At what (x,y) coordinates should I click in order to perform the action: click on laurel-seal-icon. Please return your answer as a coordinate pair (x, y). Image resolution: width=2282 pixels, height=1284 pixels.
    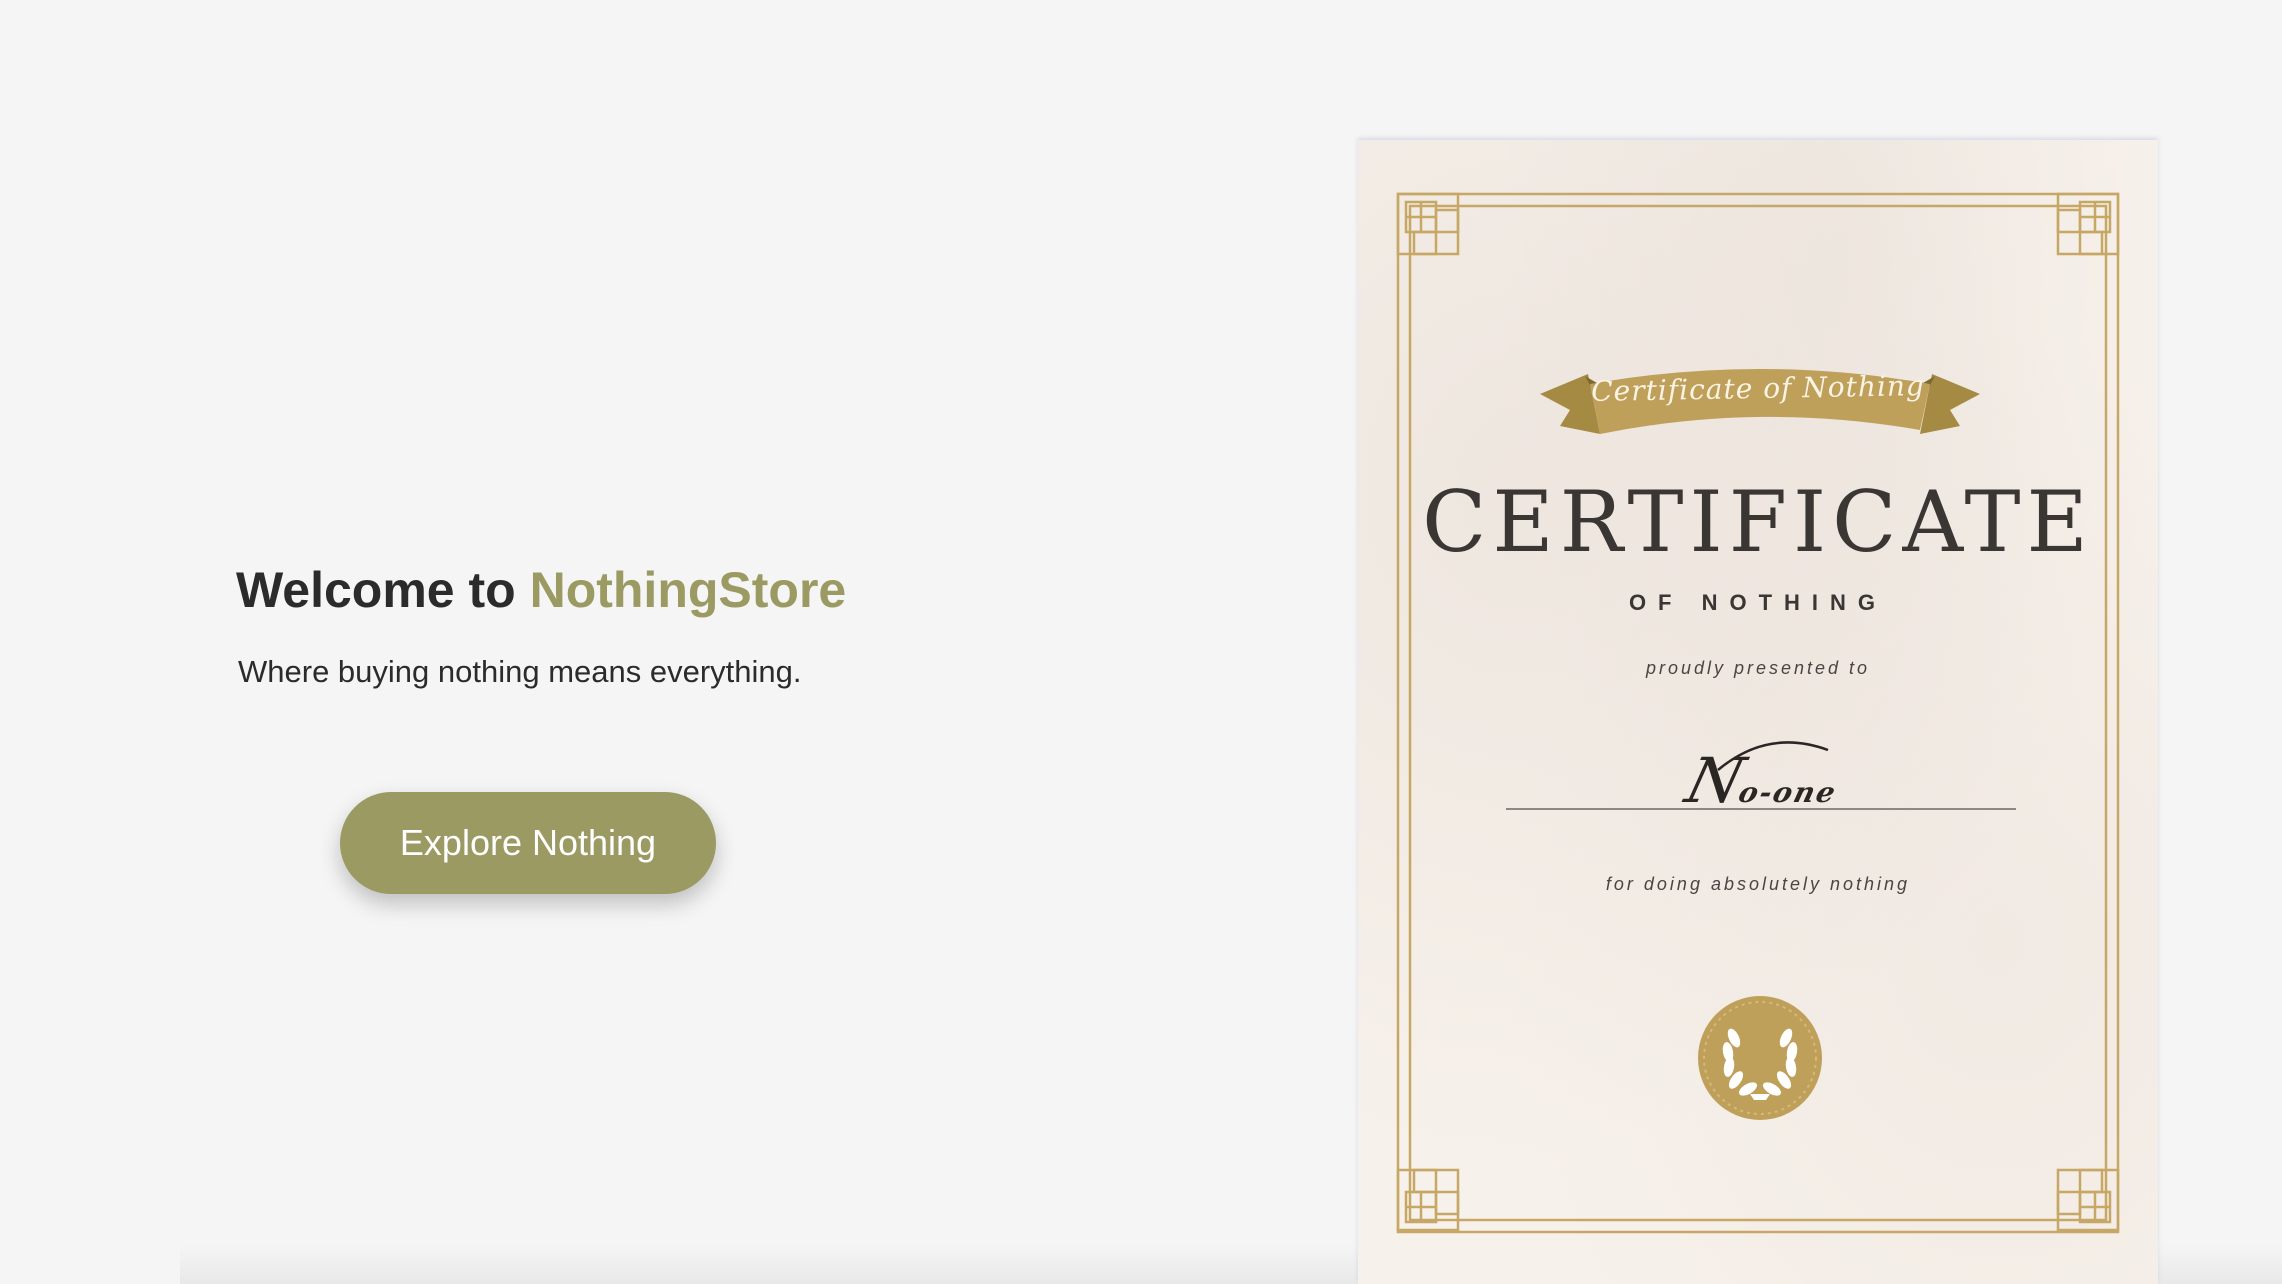
    Looking at the image, I should click on (1760, 1058).